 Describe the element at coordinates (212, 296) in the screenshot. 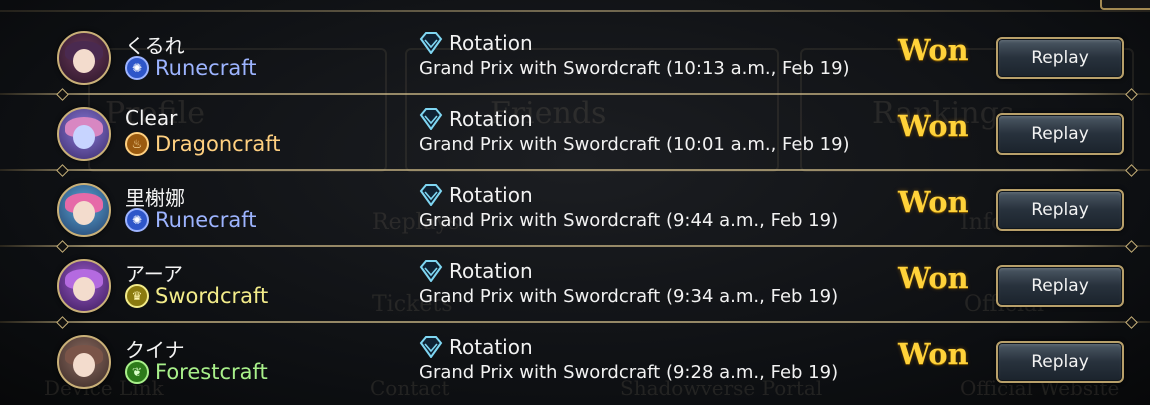

I see `class-name: Swordcraft` at that location.